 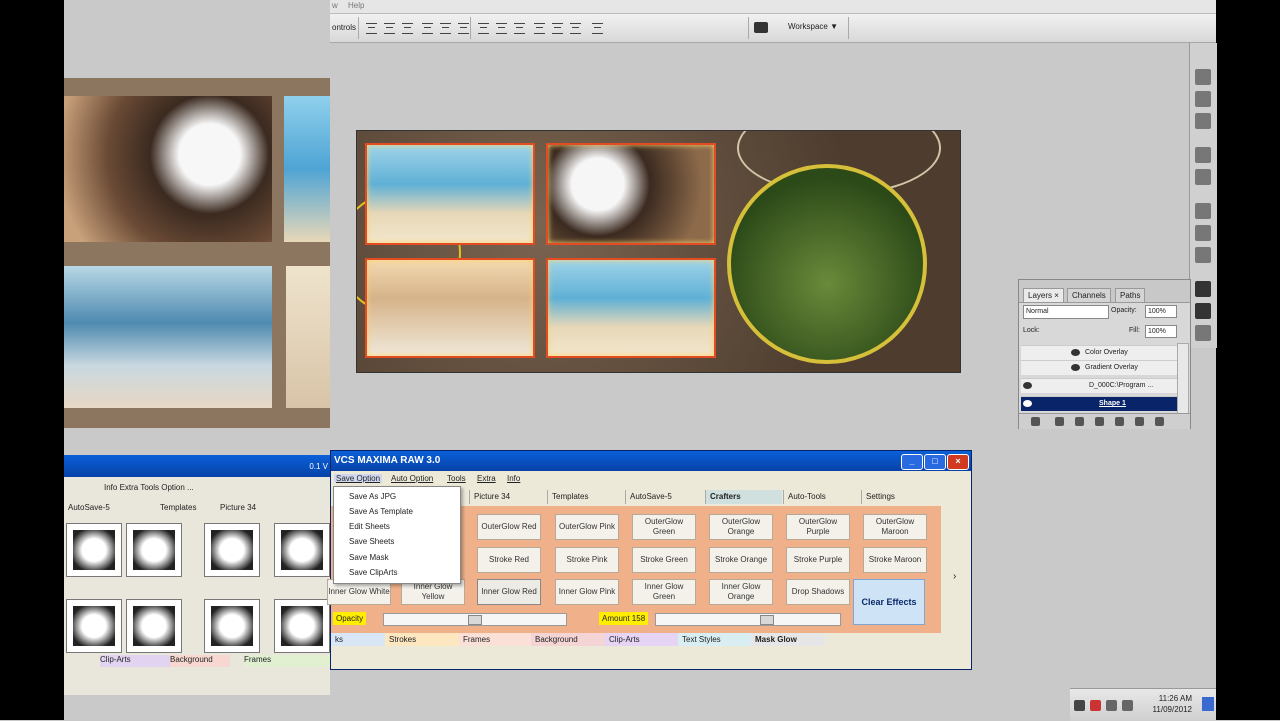 What do you see at coordinates (369, 557) in the screenshot?
I see `menu-item-save-mask: Save Mask` at bounding box center [369, 557].